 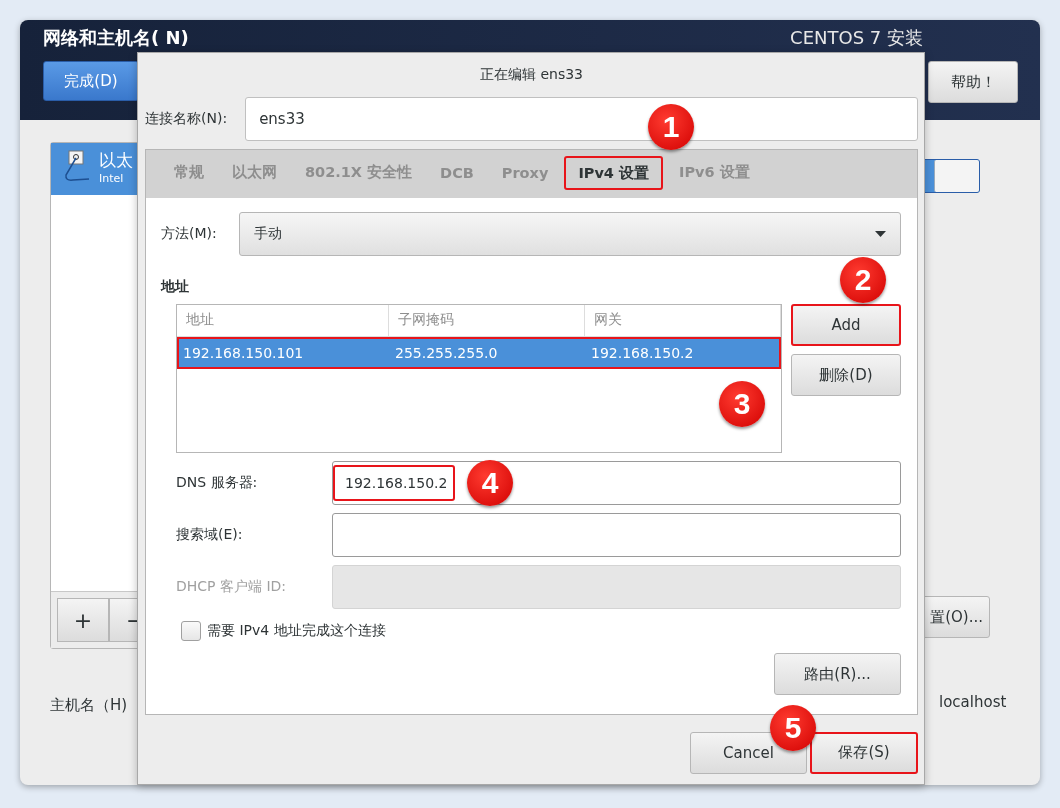 I want to click on addresses-heading: 地址, so click(x=175, y=287).